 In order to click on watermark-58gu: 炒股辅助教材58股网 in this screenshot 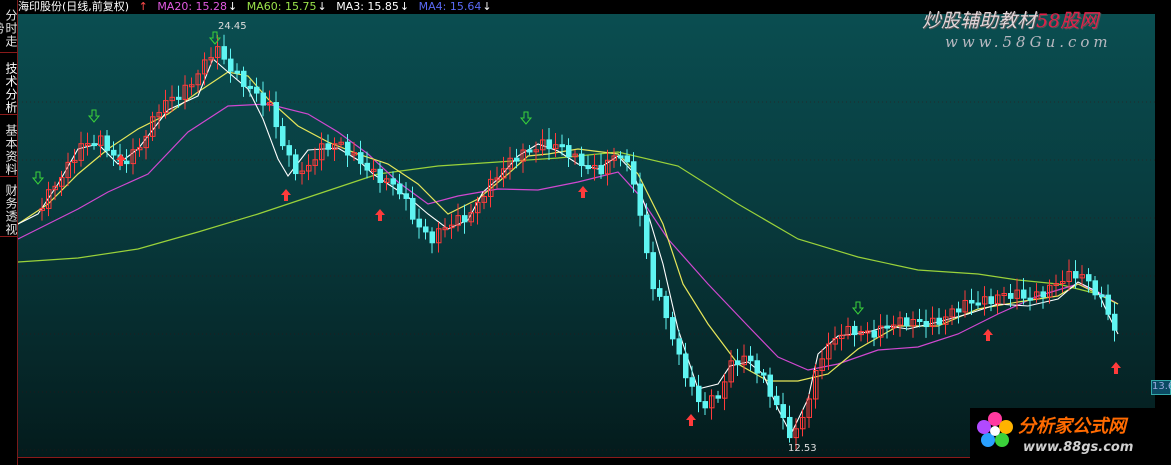, I will do `click(1010, 19)`.